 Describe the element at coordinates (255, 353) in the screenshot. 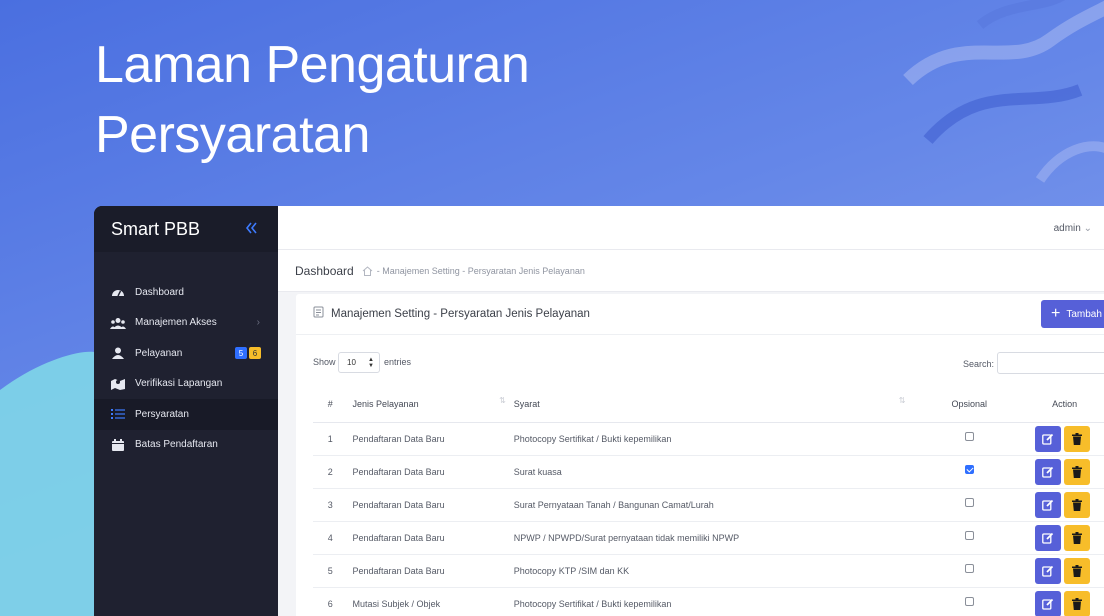

I see `count-badge: 6` at that location.